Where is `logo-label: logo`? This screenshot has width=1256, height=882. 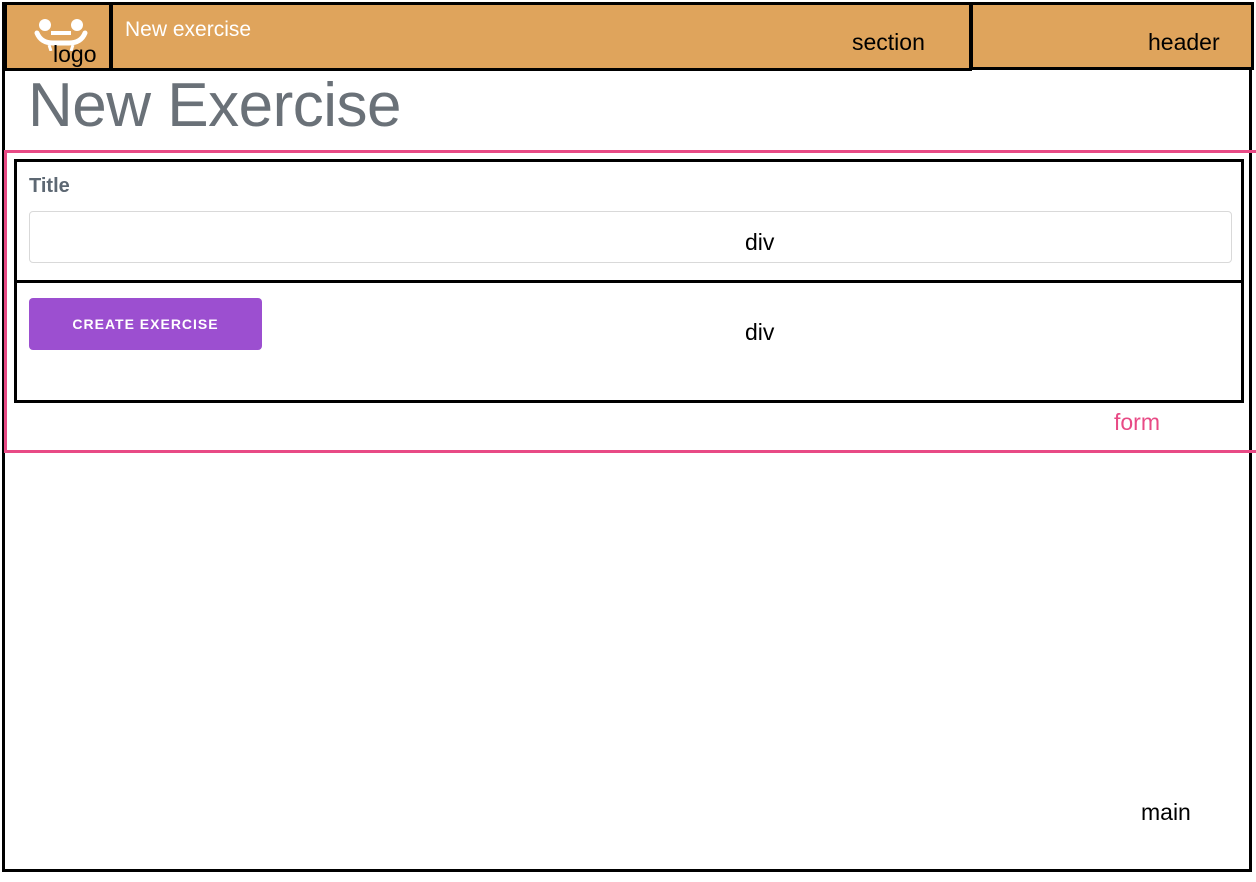
logo-label: logo is located at coordinates (75, 54).